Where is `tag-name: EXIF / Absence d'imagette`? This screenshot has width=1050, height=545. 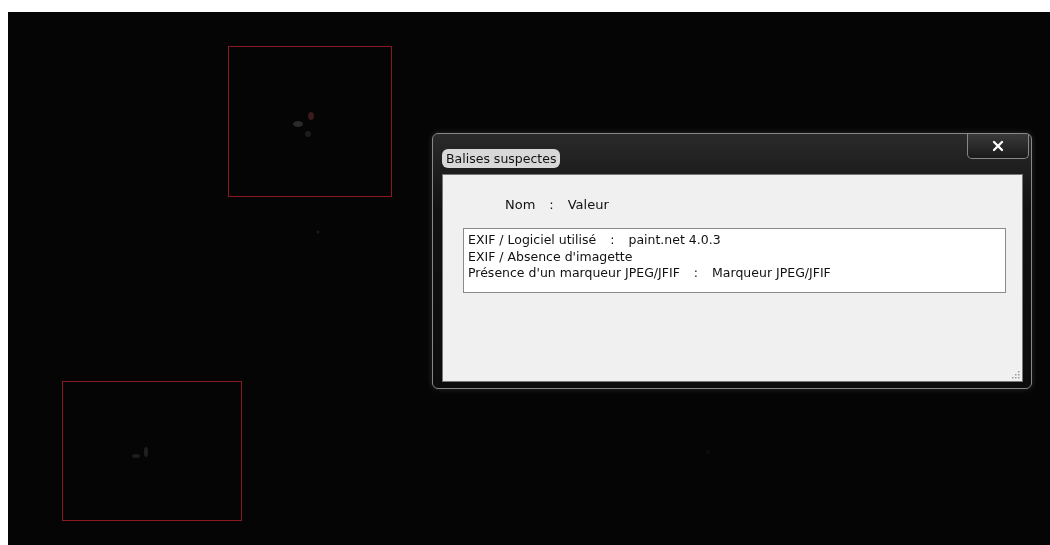
tag-name: EXIF / Absence d'imagette is located at coordinates (550, 256).